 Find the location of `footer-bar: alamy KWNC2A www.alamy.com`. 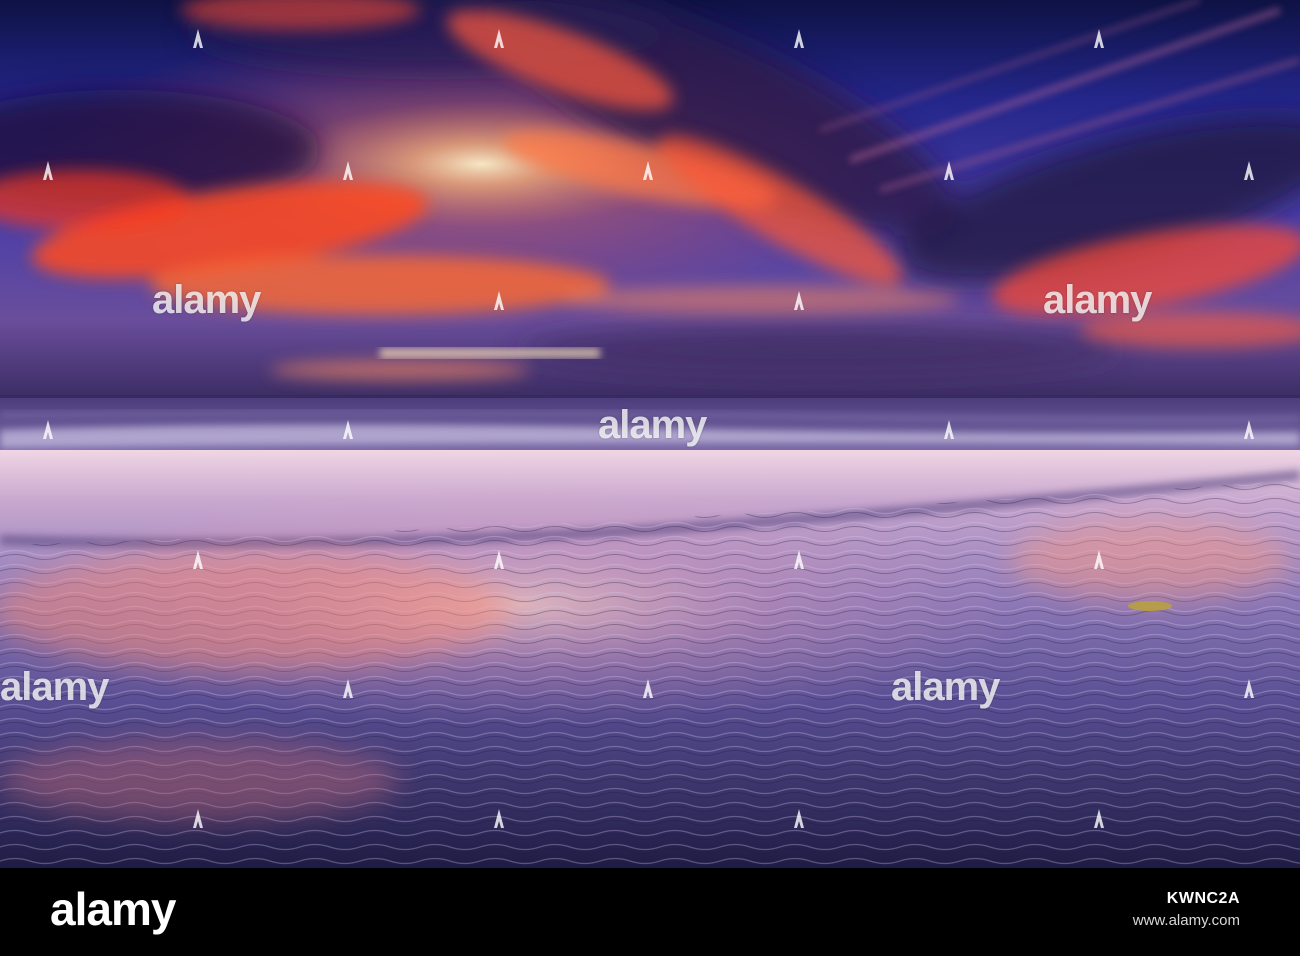

footer-bar: alamy KWNC2A www.alamy.com is located at coordinates (650, 912).